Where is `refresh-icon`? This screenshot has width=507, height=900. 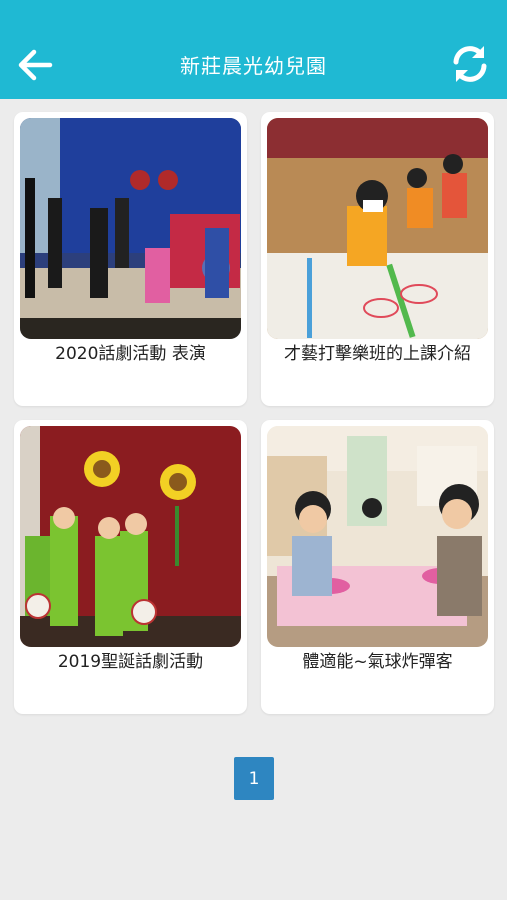
refresh-icon is located at coordinates (470, 64).